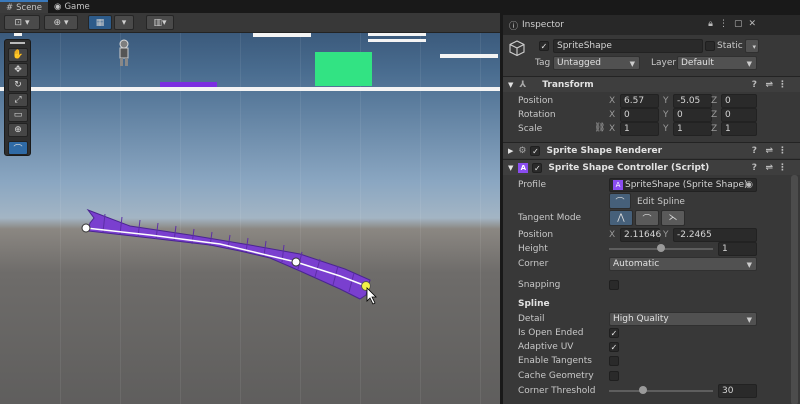 This screenshot has width=800, height=404. I want to click on tangent-linear-button: ⋀, so click(621, 218).